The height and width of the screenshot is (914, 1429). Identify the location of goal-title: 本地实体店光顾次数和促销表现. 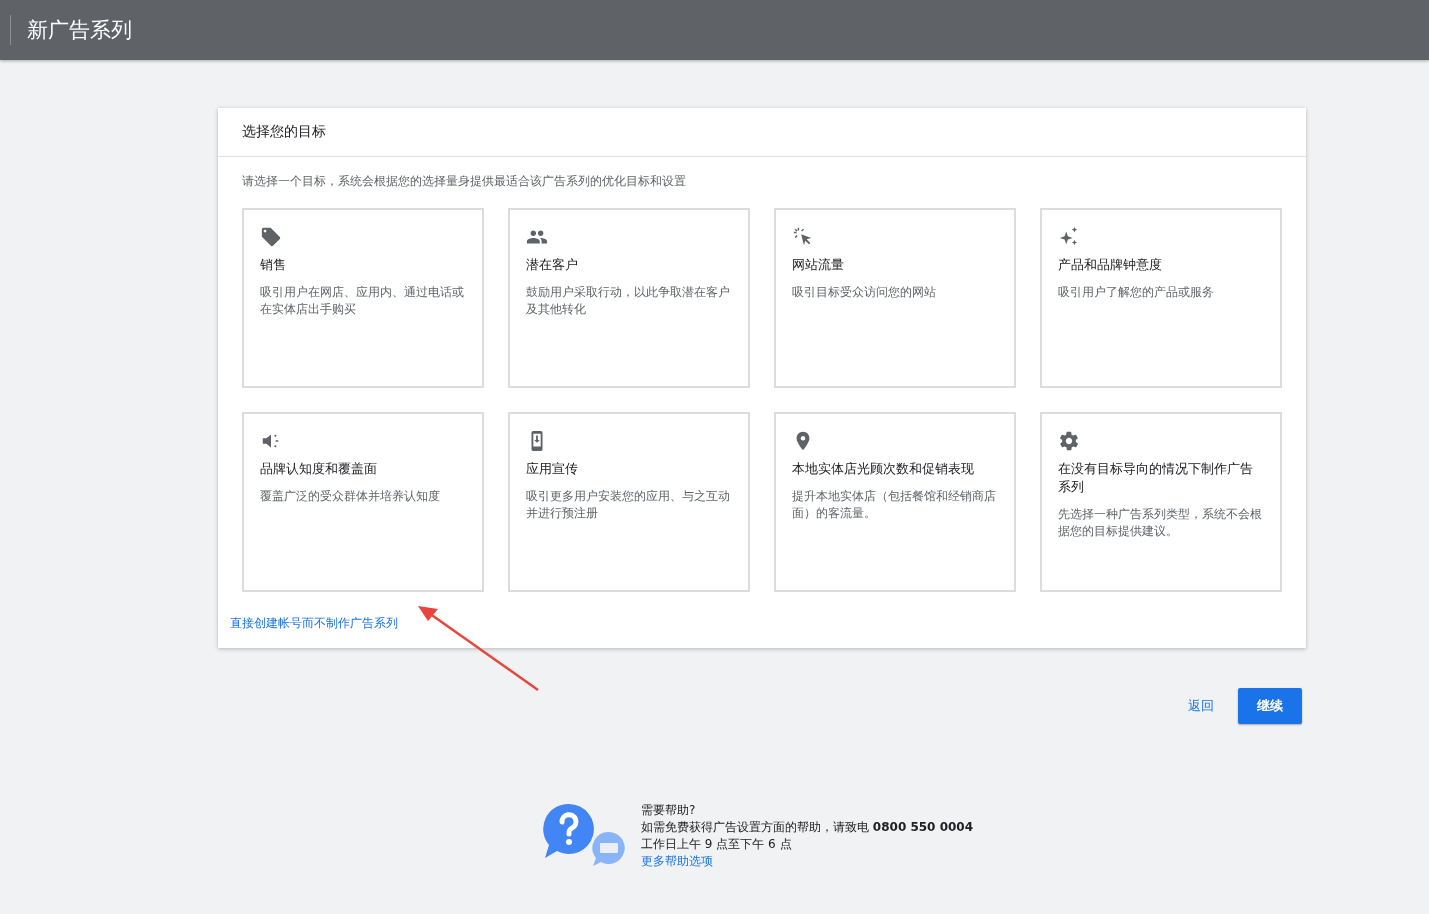
(883, 469).